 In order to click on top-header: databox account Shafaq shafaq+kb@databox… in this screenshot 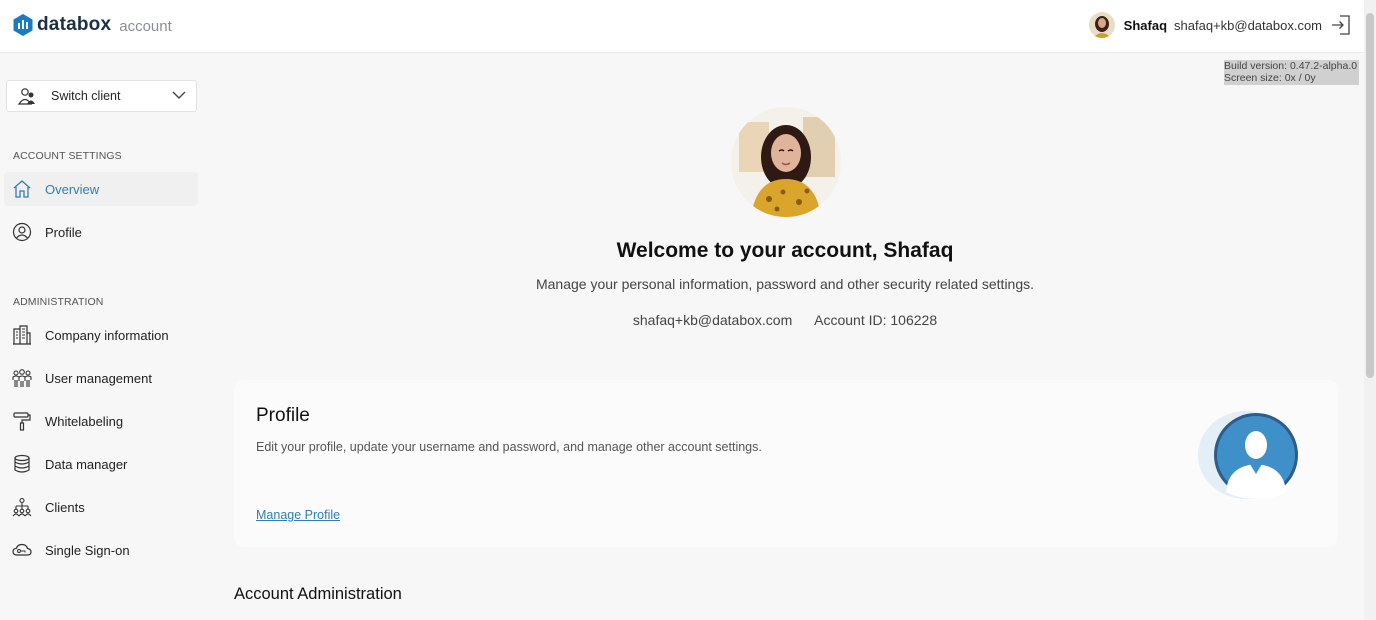, I will do `click(688, 26)`.